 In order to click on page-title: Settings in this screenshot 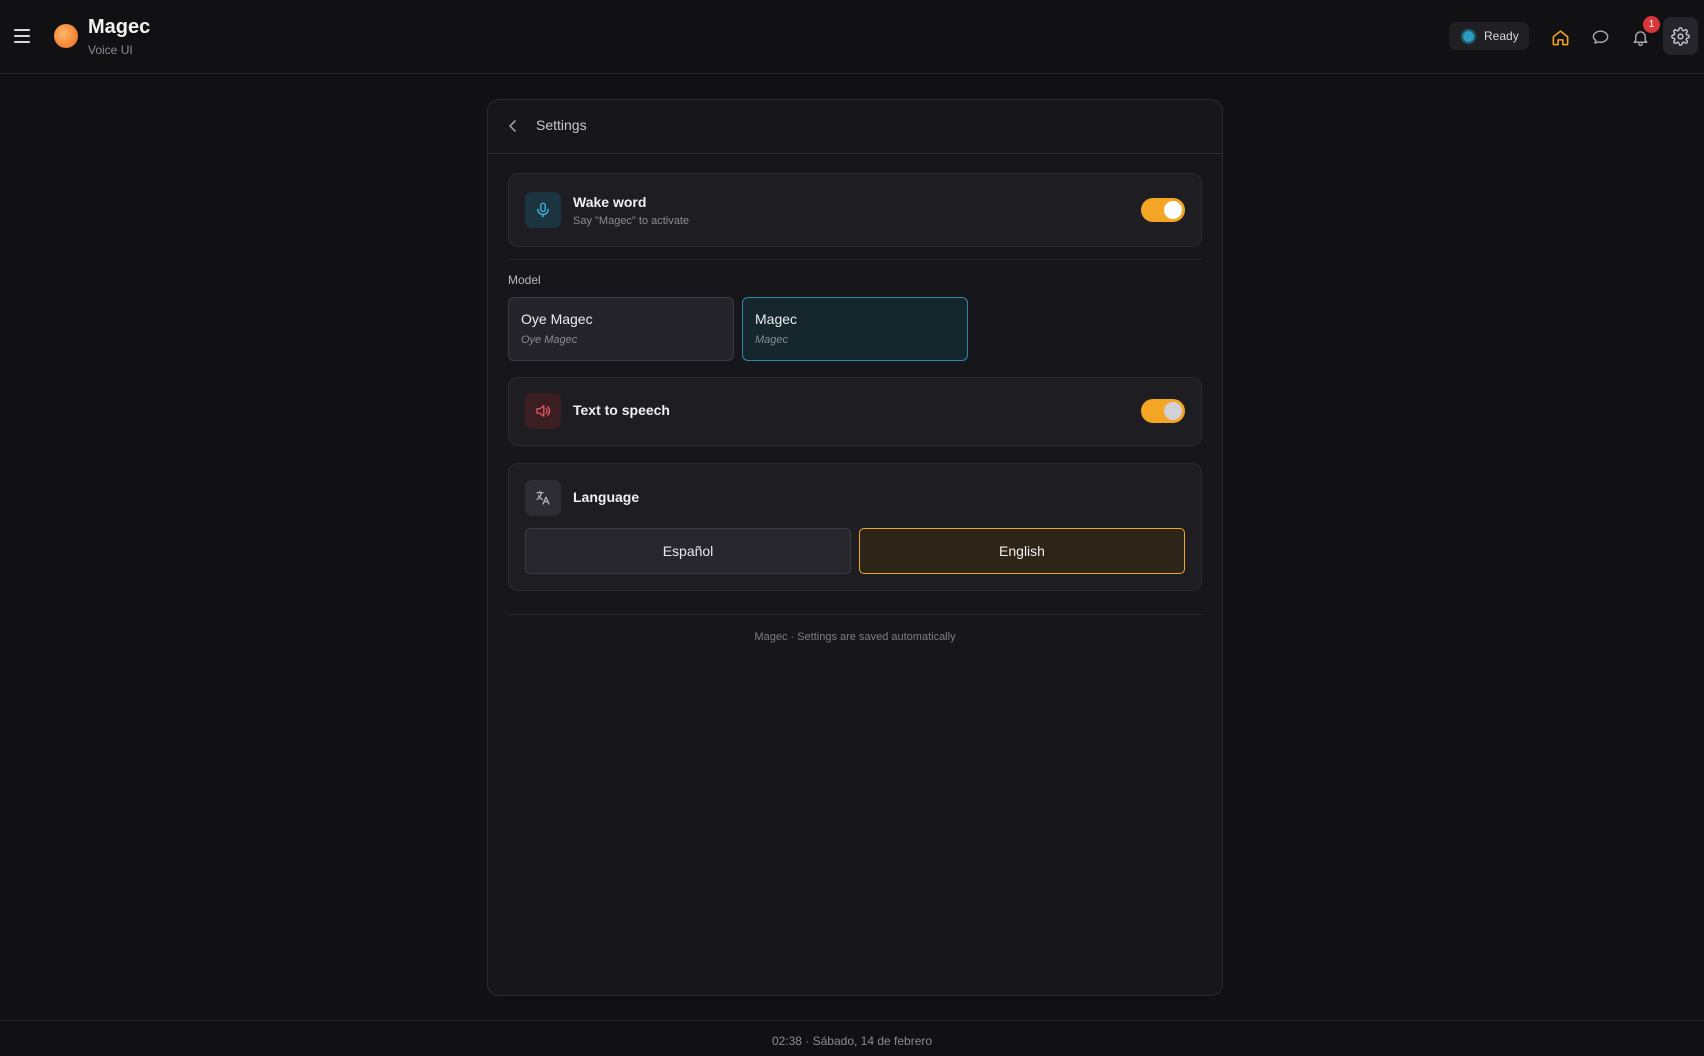, I will do `click(561, 125)`.